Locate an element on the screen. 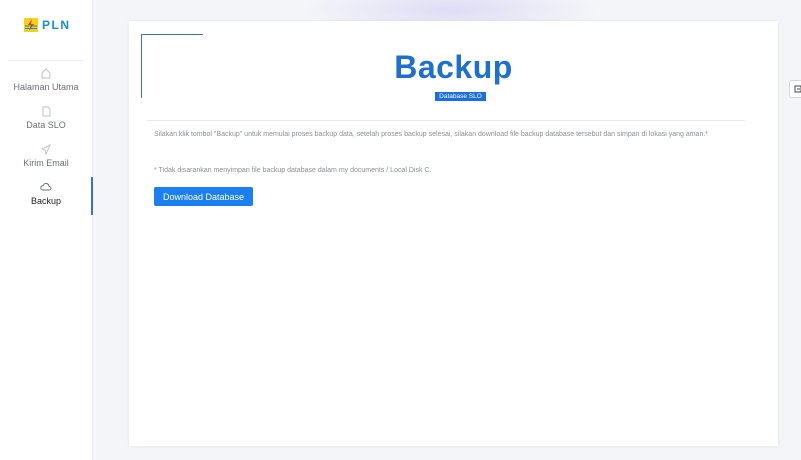  cloud-icon is located at coordinates (46, 188).